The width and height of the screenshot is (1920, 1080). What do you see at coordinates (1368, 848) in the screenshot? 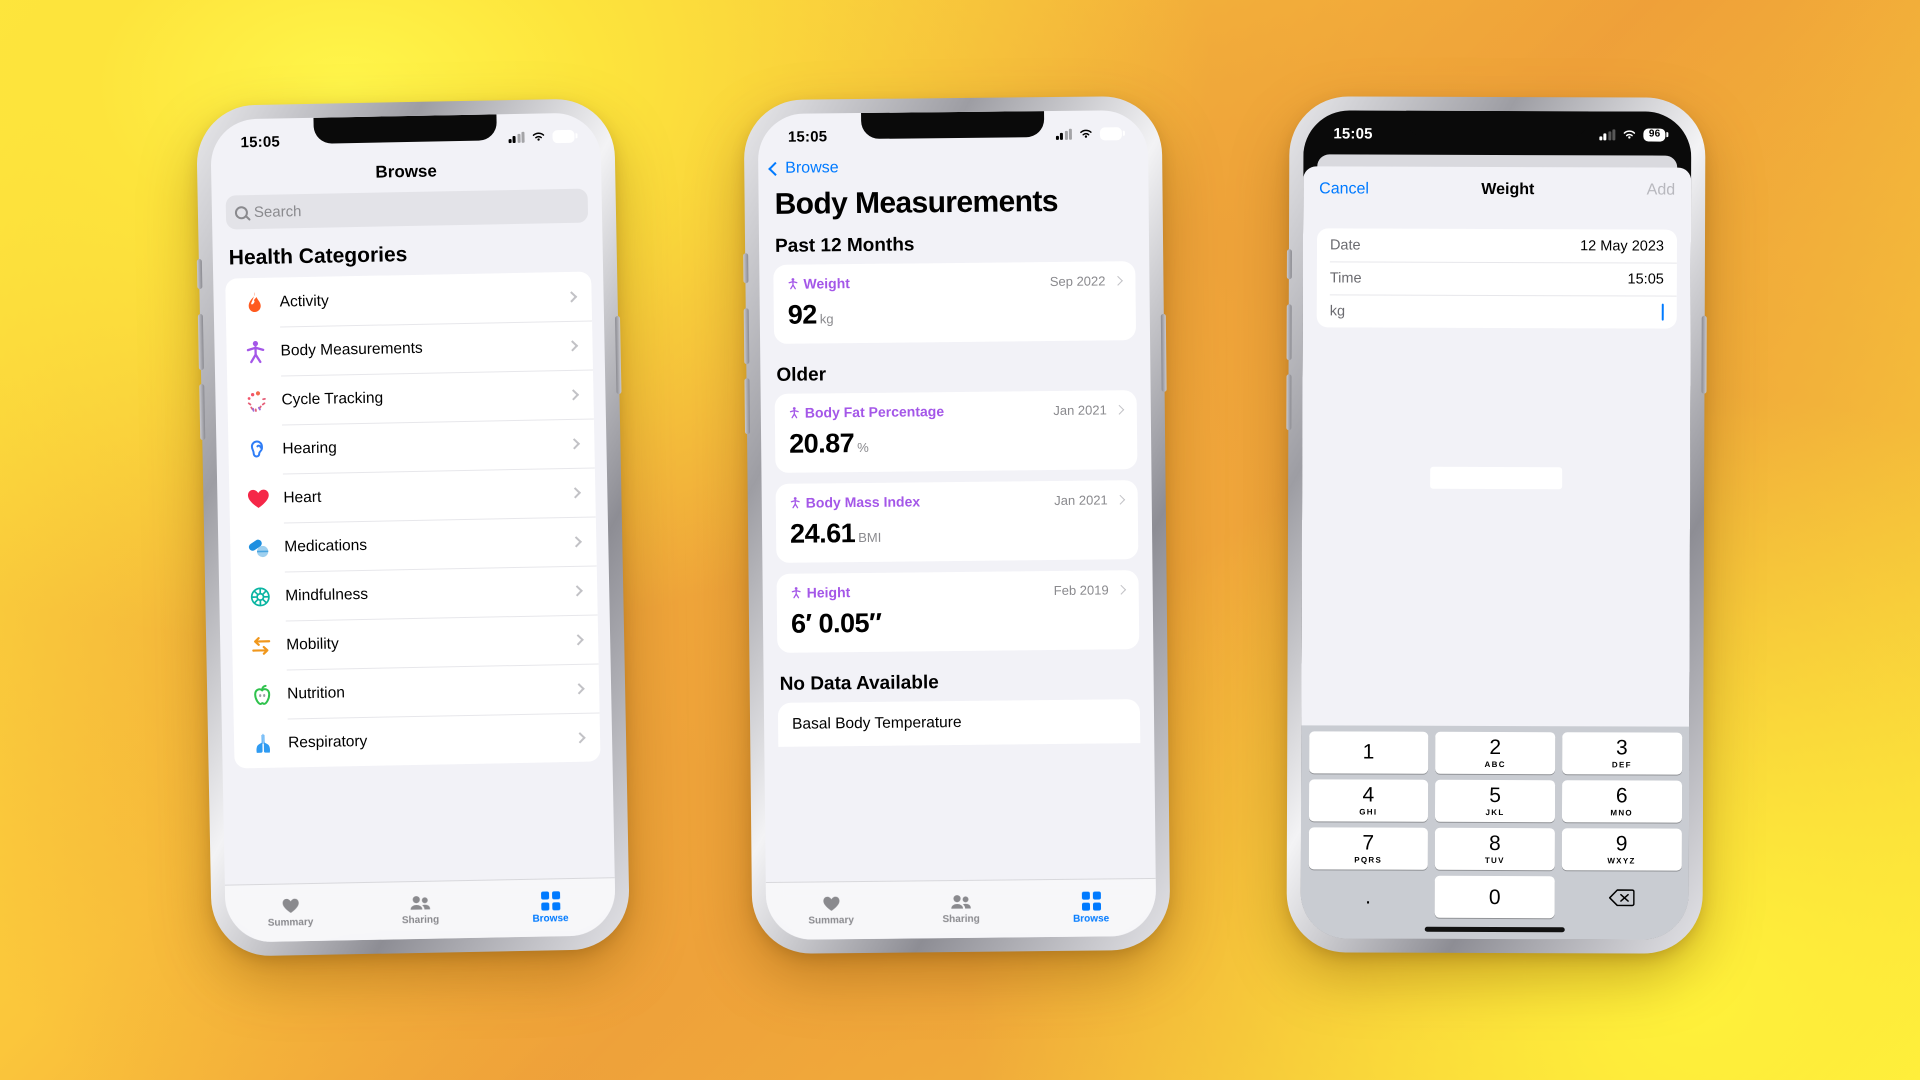
I see `key-7: 7 PQRS` at bounding box center [1368, 848].